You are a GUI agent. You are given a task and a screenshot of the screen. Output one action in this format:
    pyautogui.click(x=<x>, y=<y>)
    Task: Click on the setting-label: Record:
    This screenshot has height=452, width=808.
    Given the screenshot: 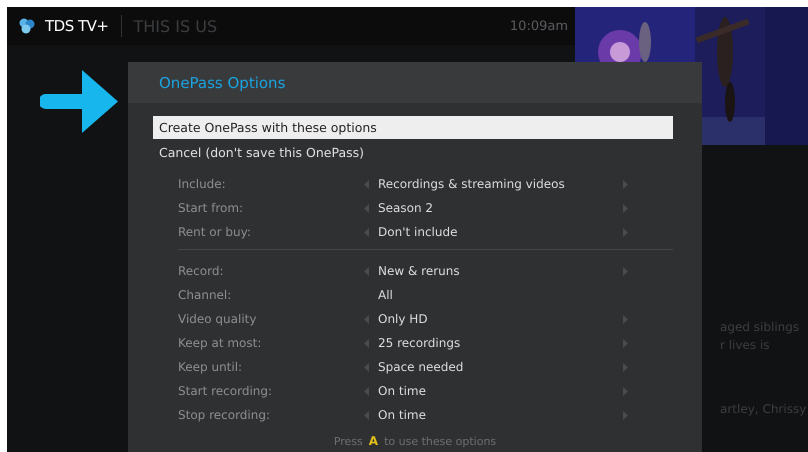 What is the action you would take?
    pyautogui.click(x=201, y=271)
    